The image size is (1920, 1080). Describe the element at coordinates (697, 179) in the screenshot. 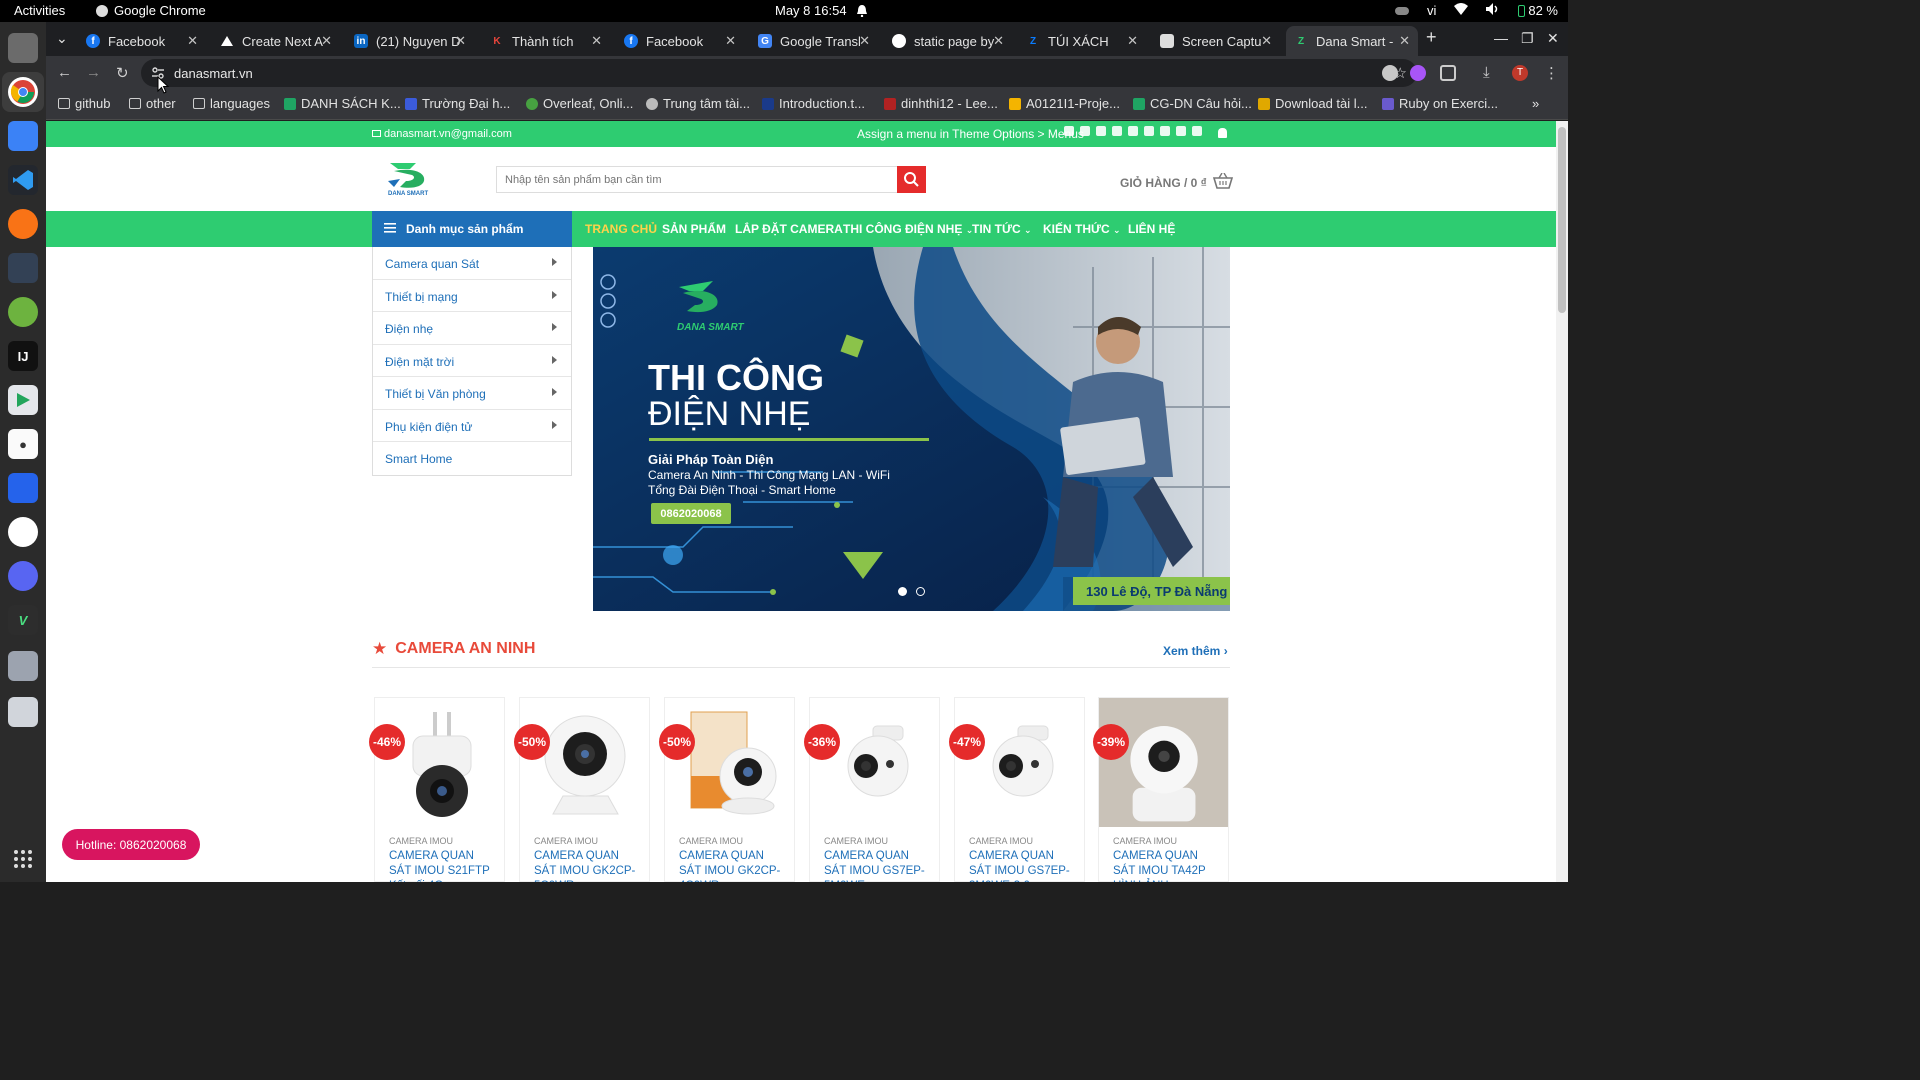

I see `search-input` at that location.